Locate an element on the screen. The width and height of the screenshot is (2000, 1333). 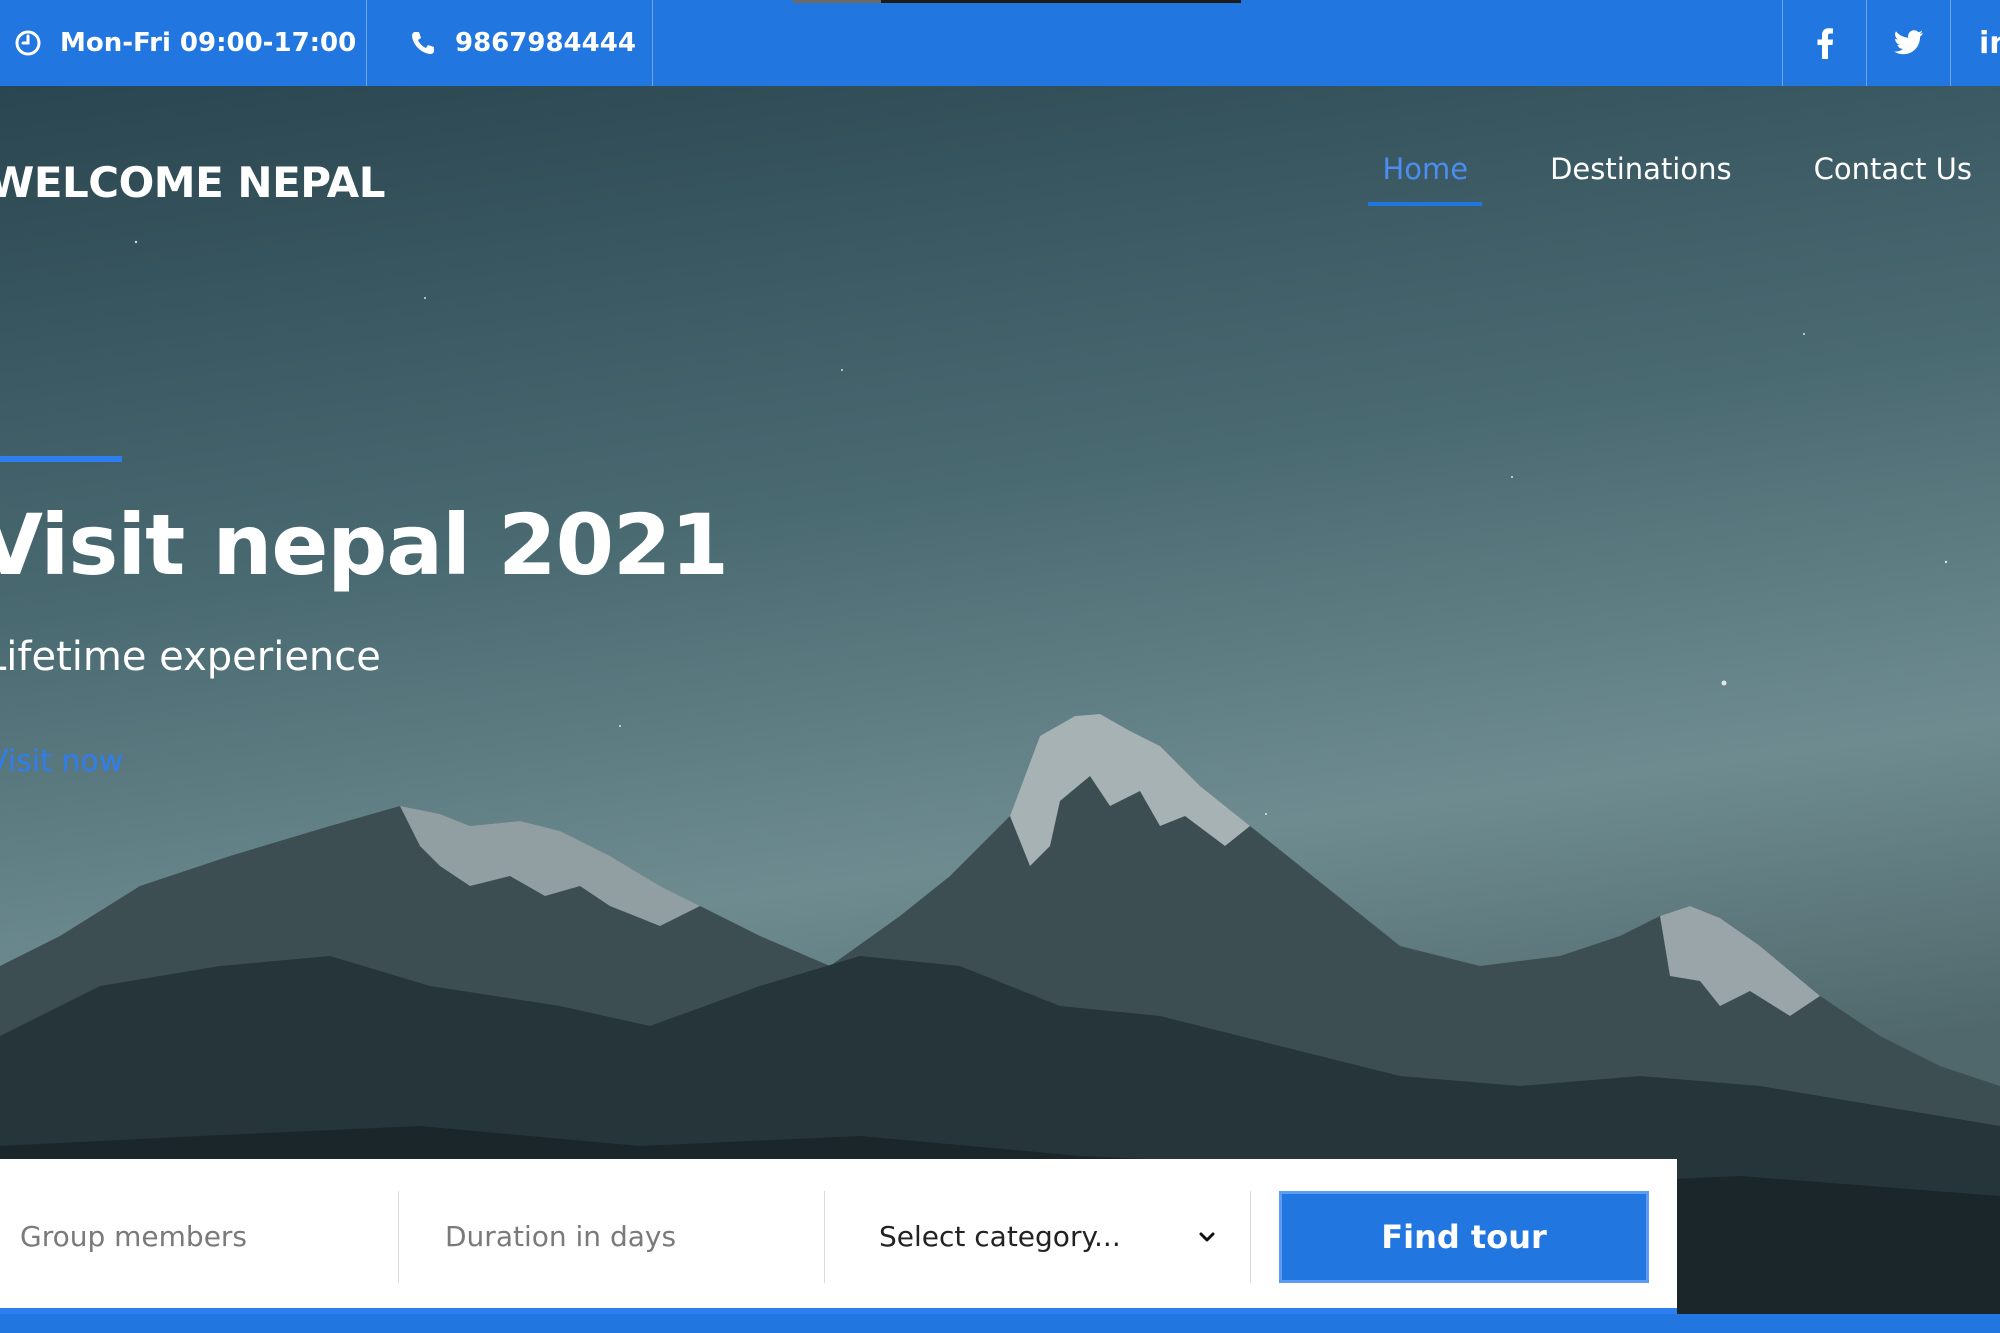
nav-contact-us: Contact Us is located at coordinates (1893, 179).